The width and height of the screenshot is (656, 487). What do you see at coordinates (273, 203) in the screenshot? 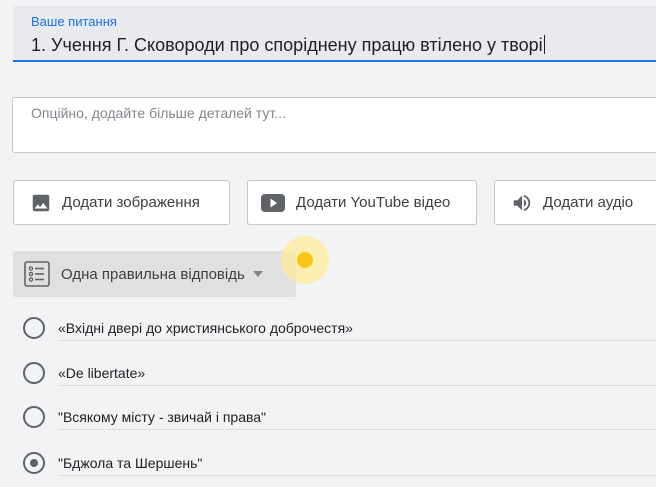
I see `youtube-icon` at bounding box center [273, 203].